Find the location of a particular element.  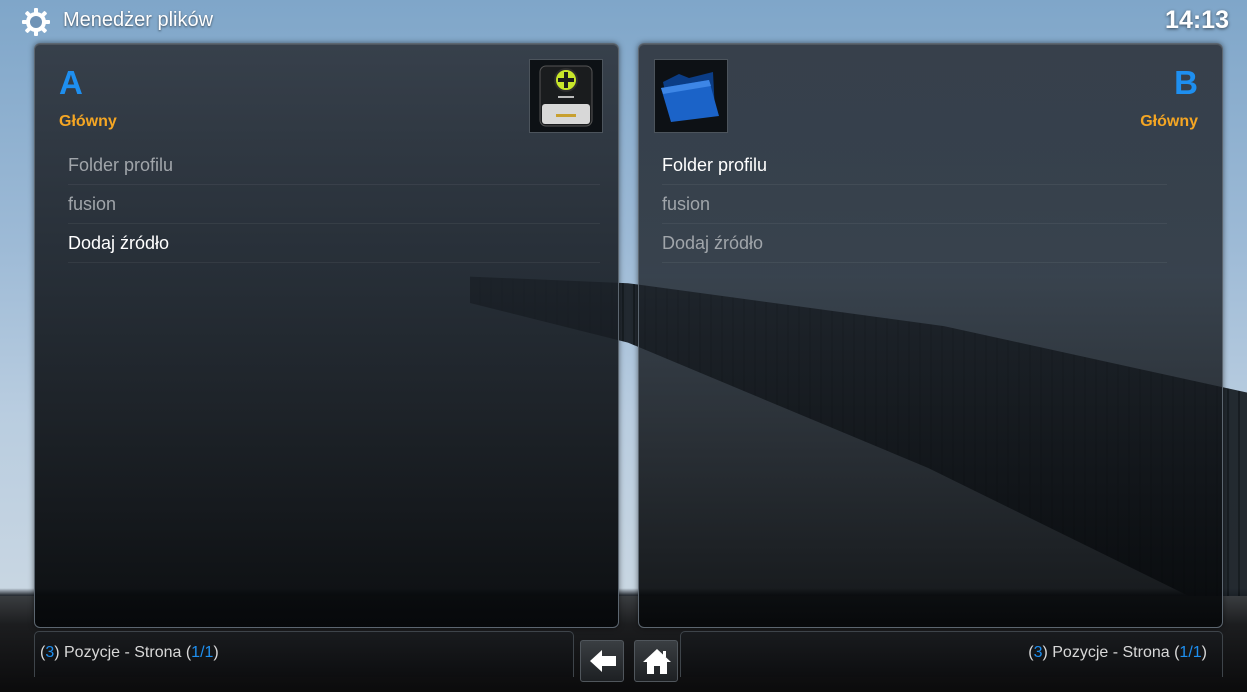

blue-folder-icon is located at coordinates (690, 97).